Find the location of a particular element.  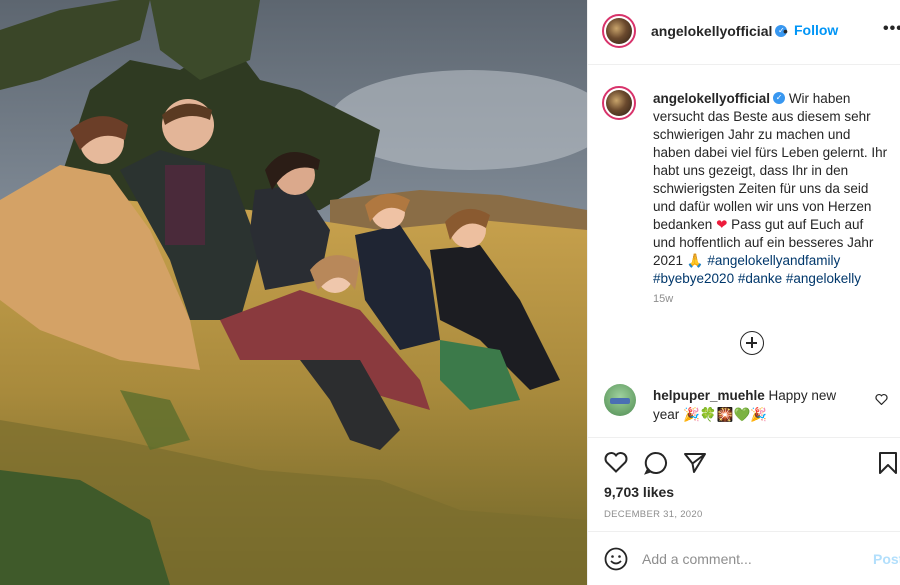

comment-item: helpuper_muehle Happy new year 🎉🍀🎇💚🎉 is located at coordinates (758, 405).